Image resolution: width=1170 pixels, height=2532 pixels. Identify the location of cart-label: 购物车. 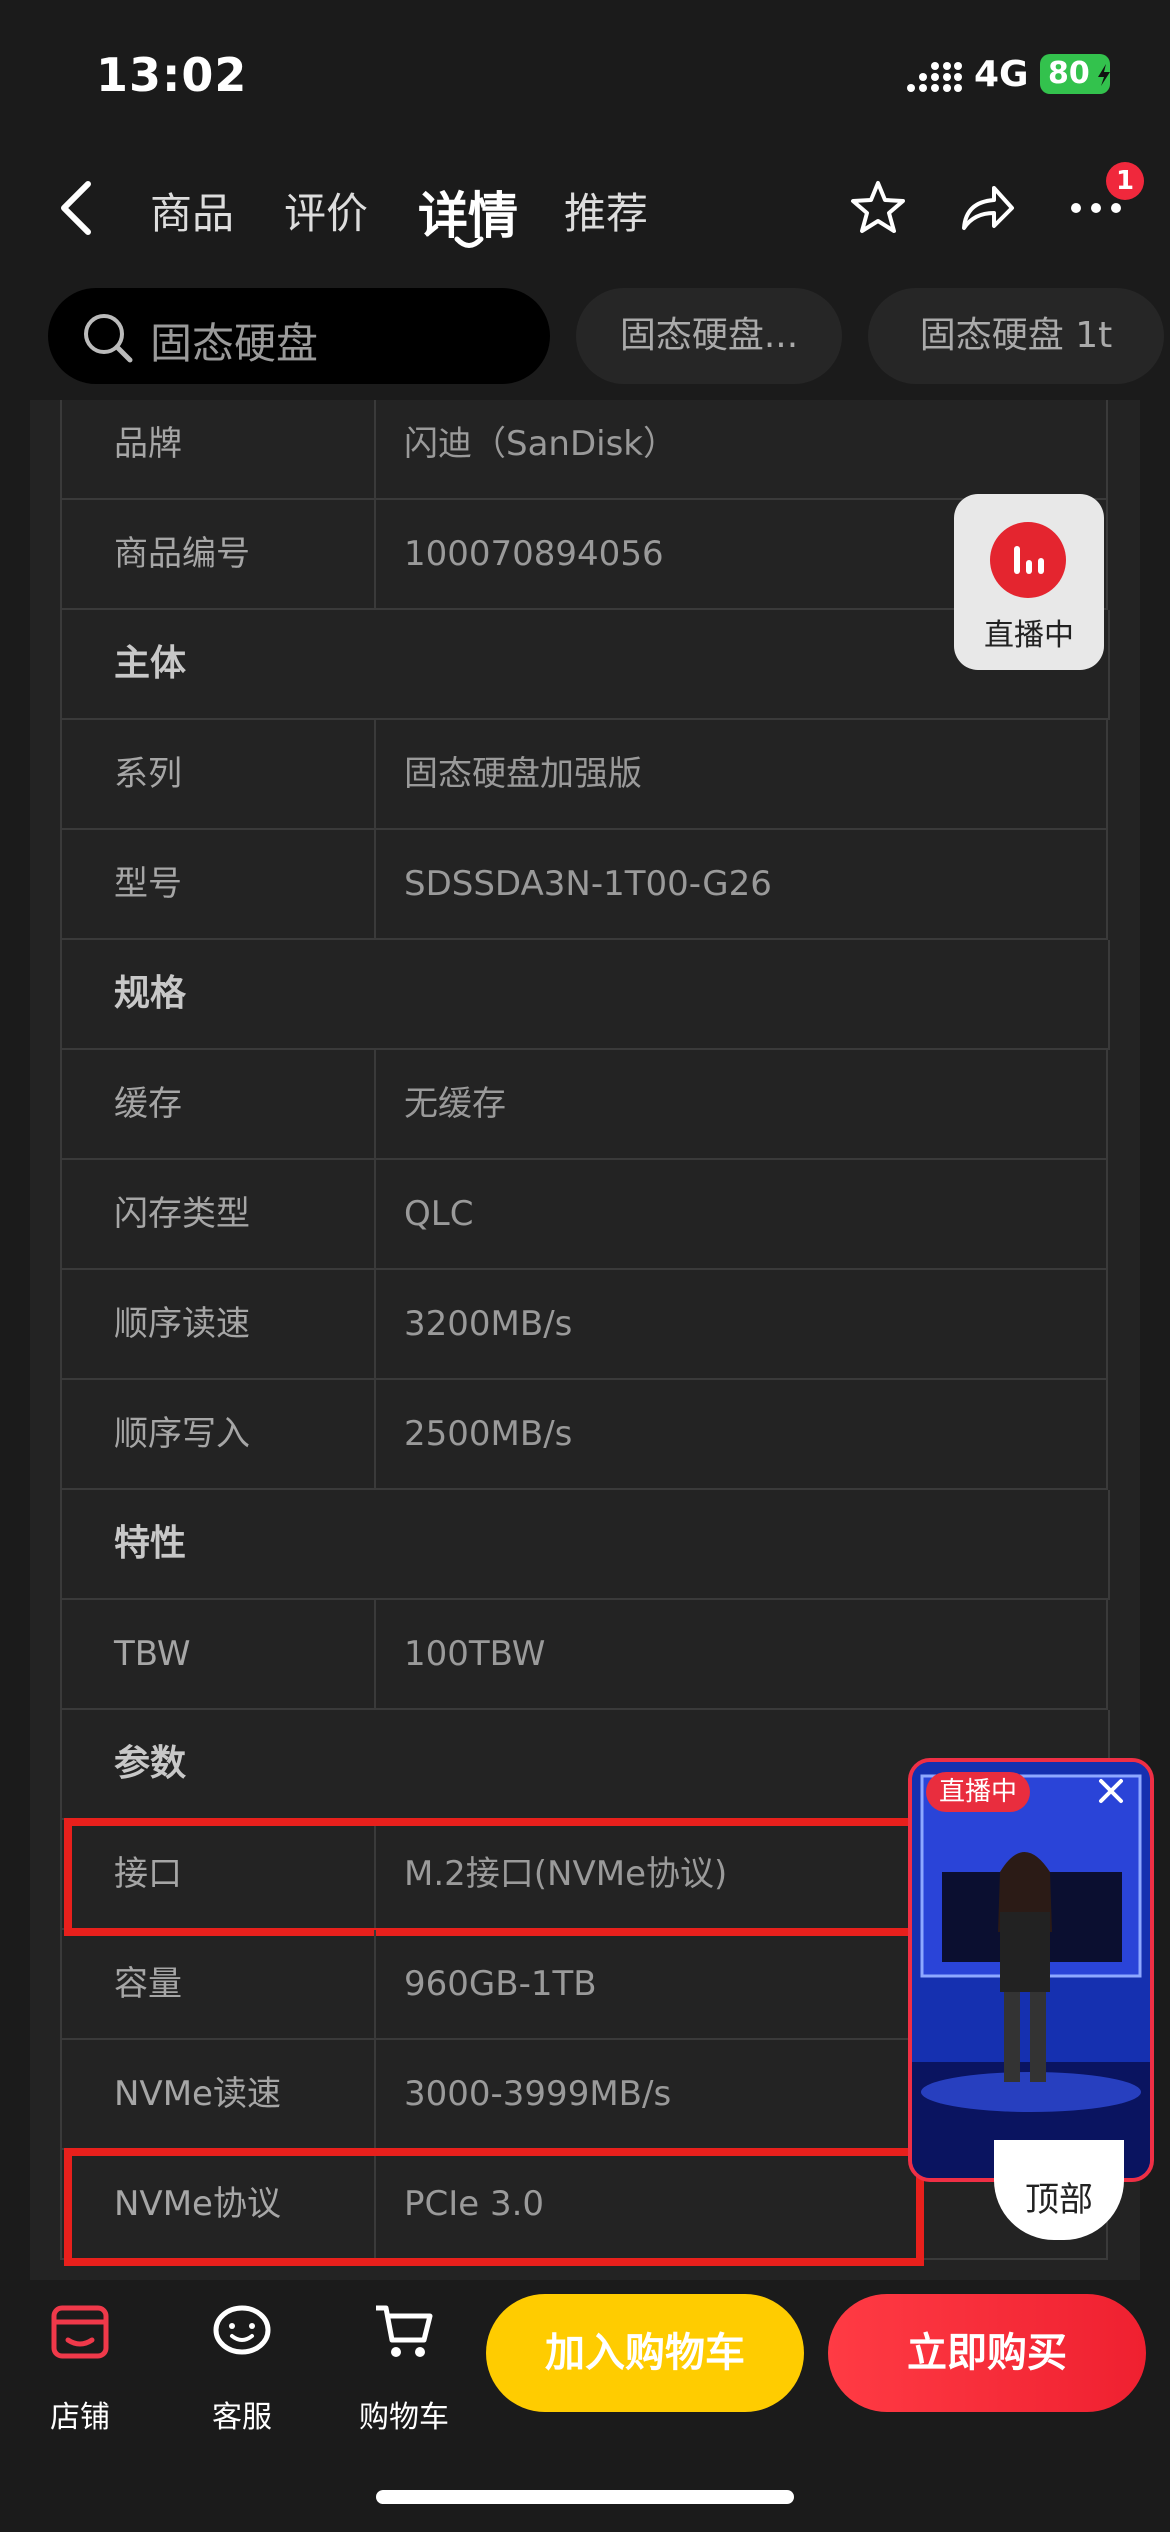
(404, 2414).